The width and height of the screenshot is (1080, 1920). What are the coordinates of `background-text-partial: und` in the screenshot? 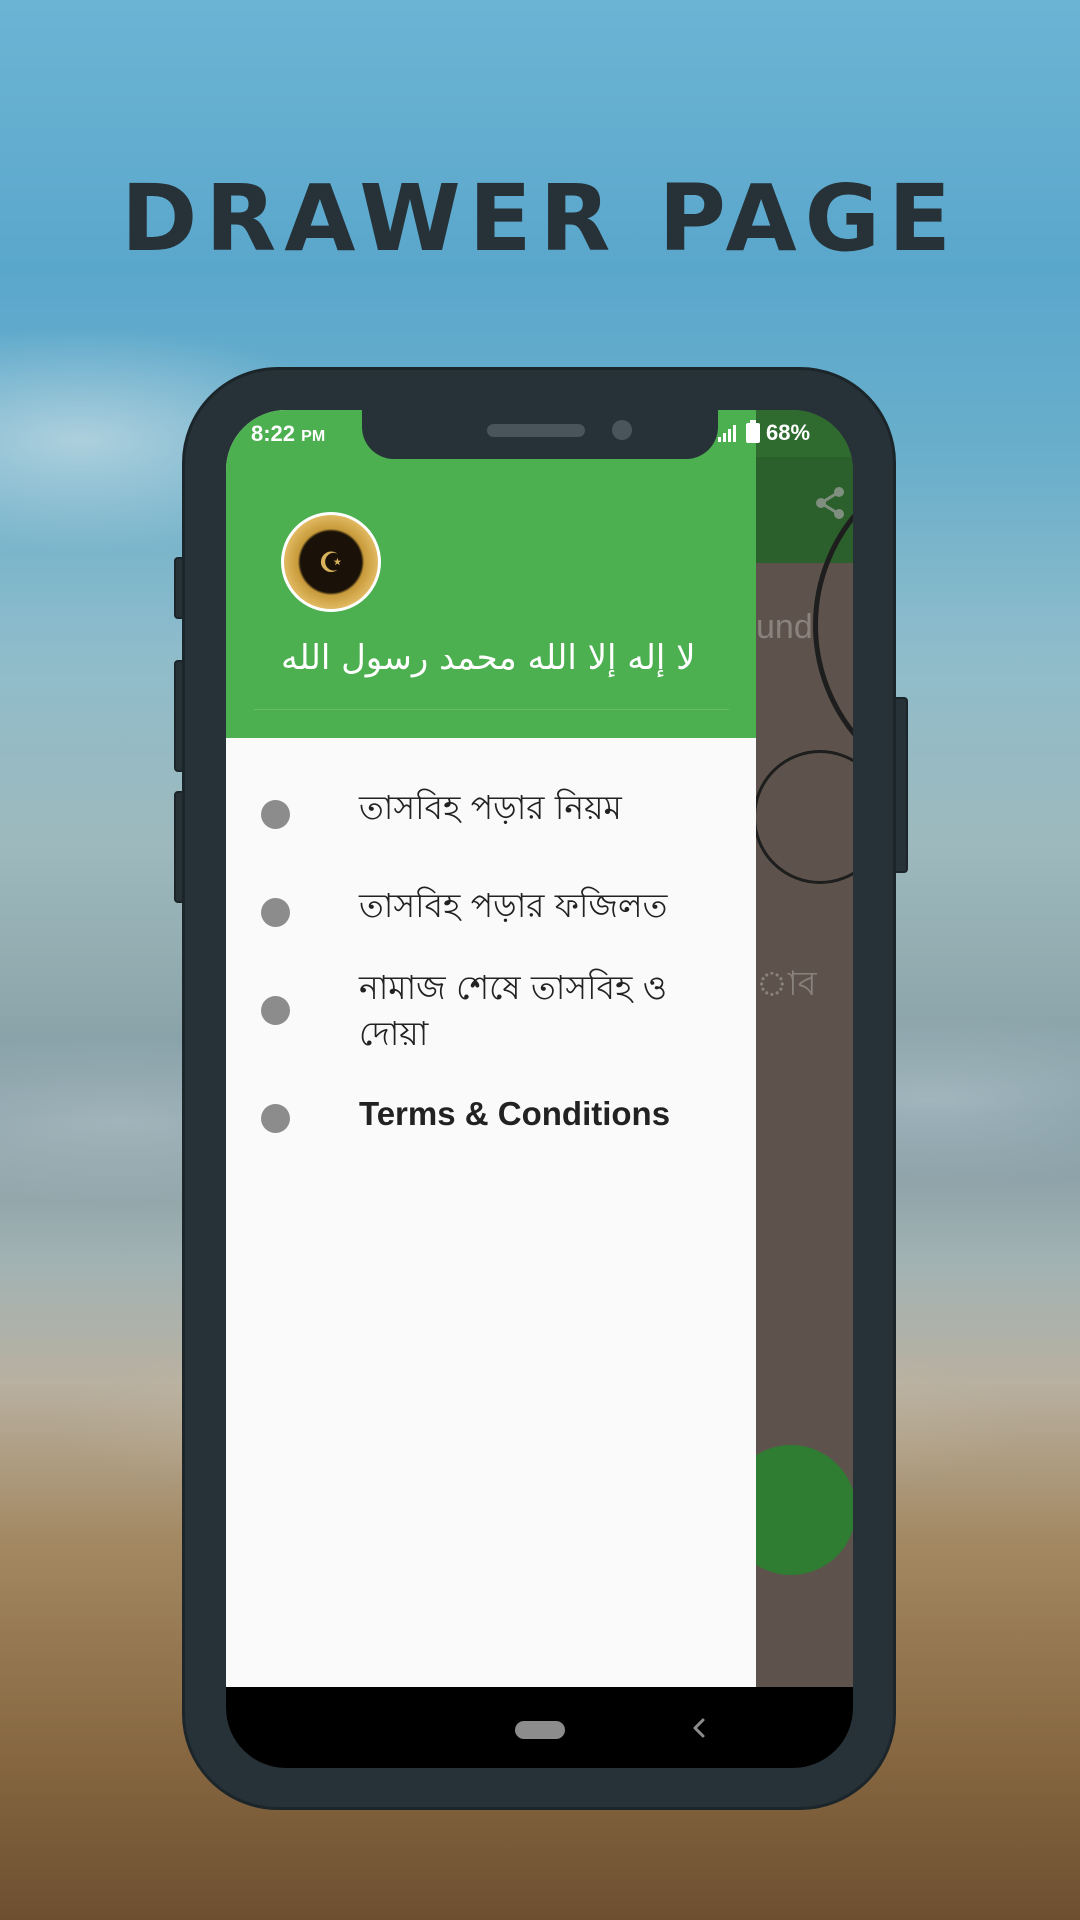 It's located at (784, 627).